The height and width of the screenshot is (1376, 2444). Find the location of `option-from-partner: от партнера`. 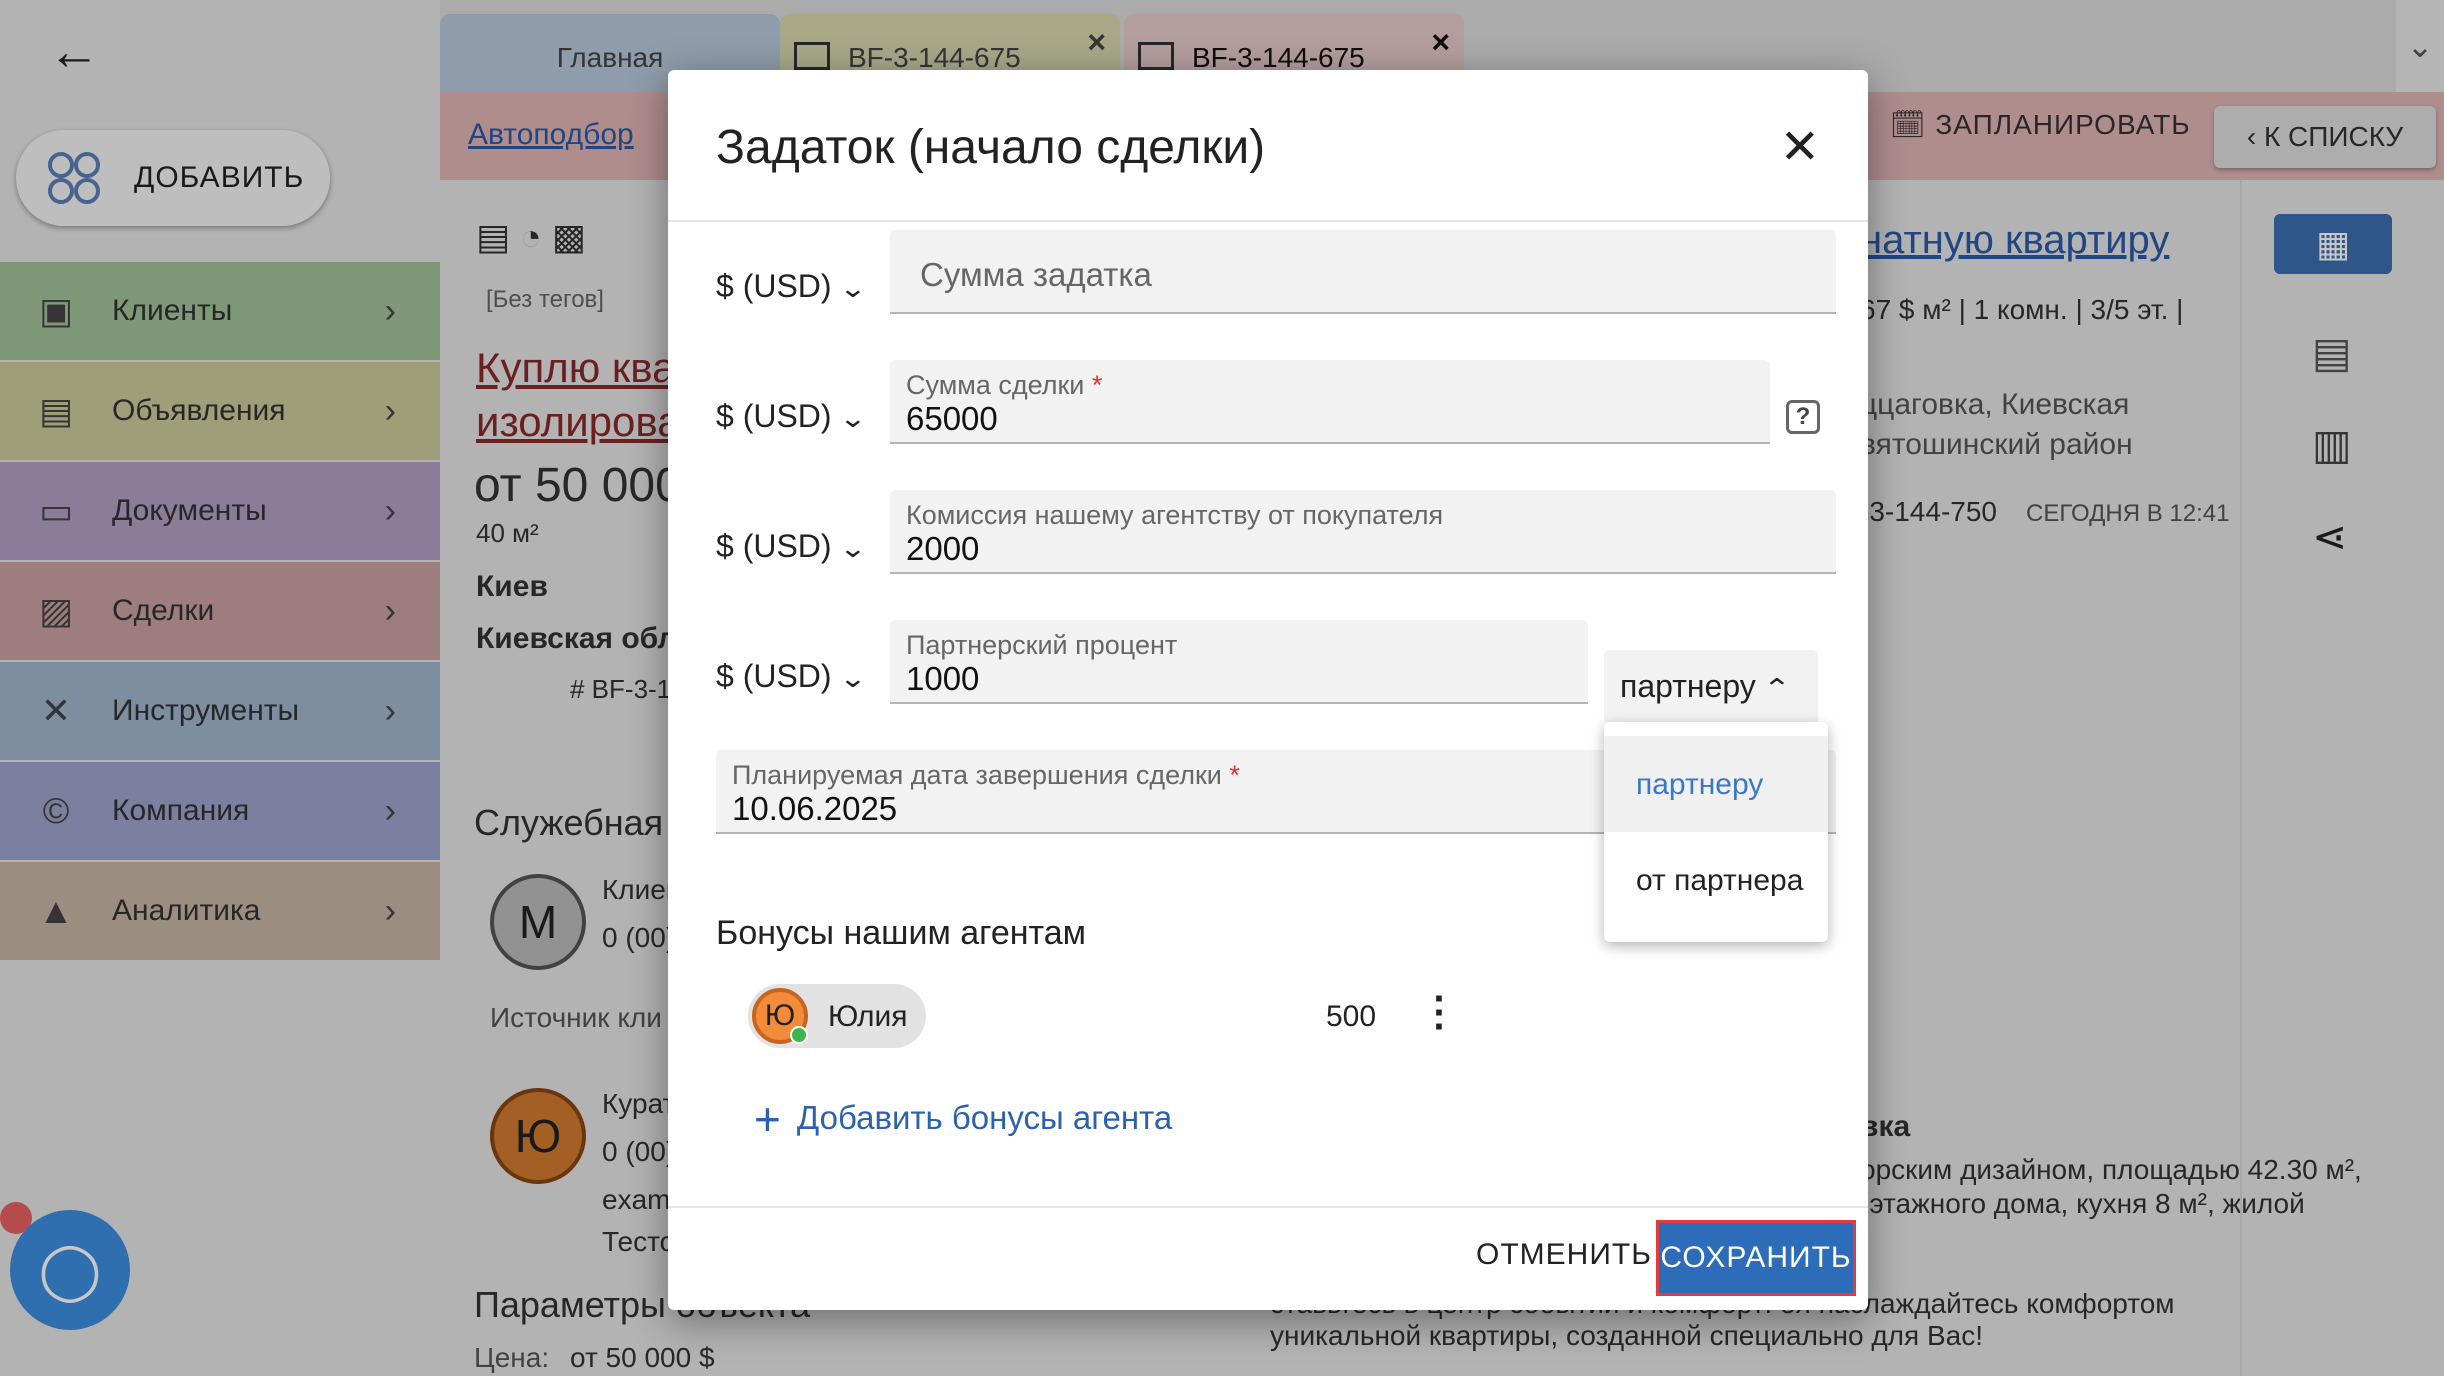

option-from-partner: от партнера is located at coordinates (1716, 880).